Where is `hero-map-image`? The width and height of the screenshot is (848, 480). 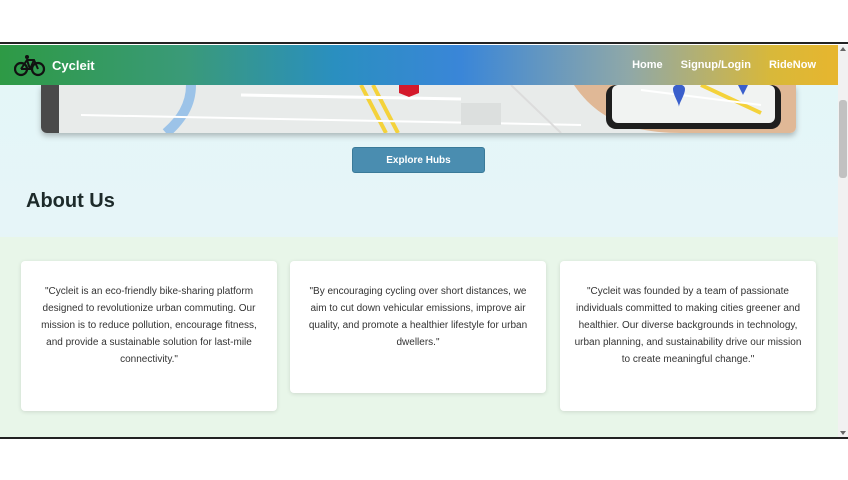 hero-map-image is located at coordinates (418, 109).